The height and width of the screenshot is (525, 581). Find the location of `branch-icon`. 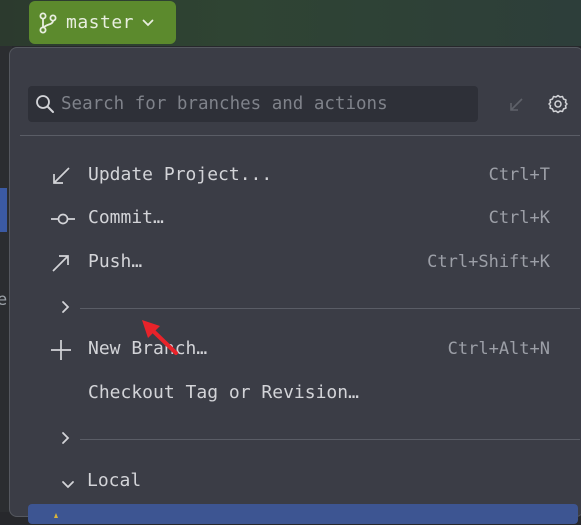

branch-icon is located at coordinates (48, 23).